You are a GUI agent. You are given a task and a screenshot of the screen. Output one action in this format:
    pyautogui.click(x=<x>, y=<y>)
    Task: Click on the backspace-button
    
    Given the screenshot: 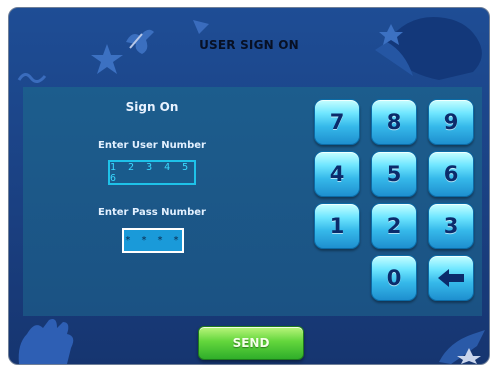 What is the action you would take?
    pyautogui.click(x=451, y=278)
    